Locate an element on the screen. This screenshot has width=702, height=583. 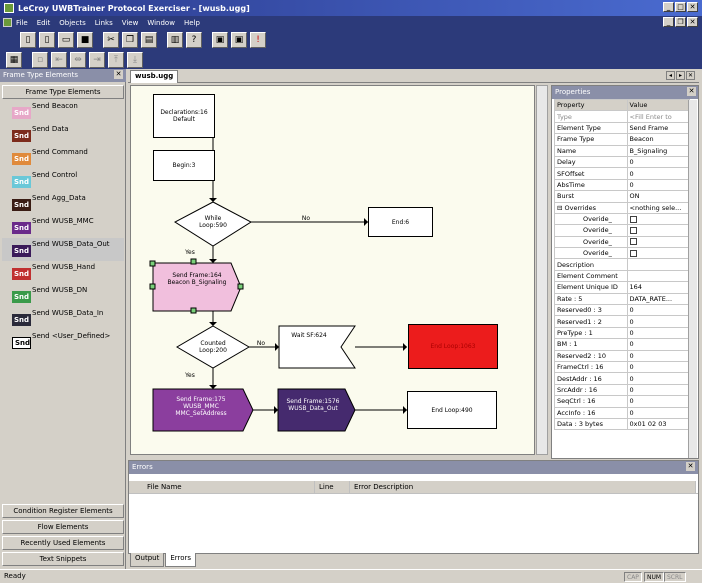
errors-close-icon: ✕ is located at coordinates (690, 466).